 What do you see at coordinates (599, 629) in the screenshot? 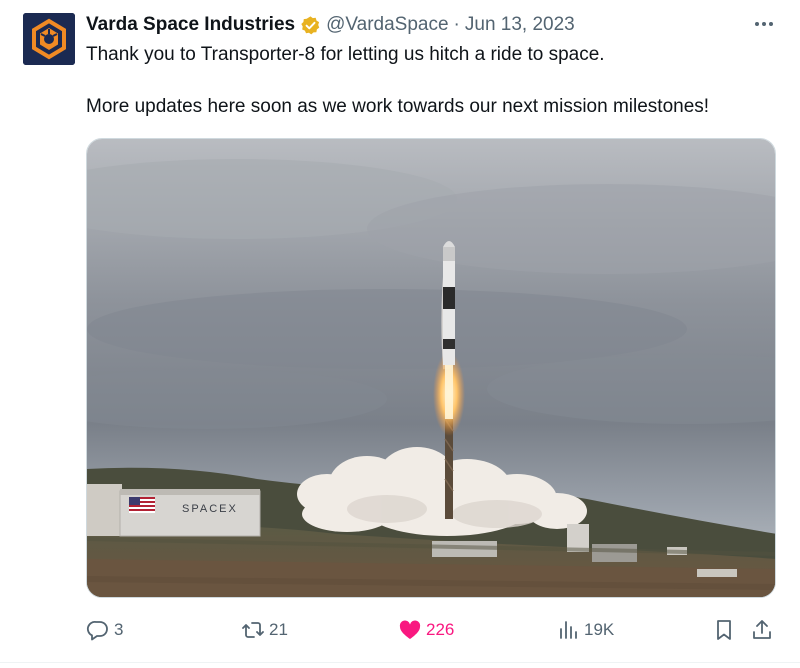
I see `views-count: 19K` at bounding box center [599, 629].